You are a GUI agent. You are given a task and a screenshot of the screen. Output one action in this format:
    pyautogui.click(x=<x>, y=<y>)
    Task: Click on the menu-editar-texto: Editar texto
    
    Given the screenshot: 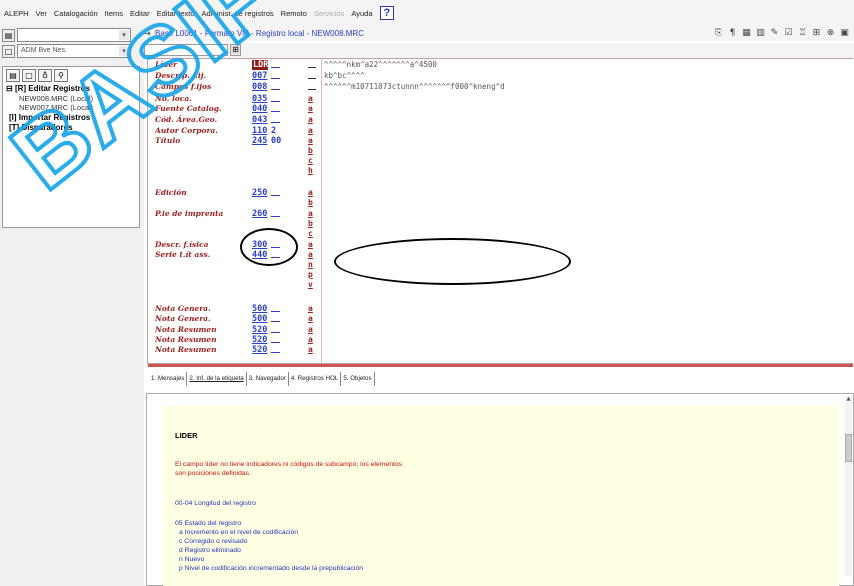 What is the action you would take?
    pyautogui.click(x=176, y=13)
    